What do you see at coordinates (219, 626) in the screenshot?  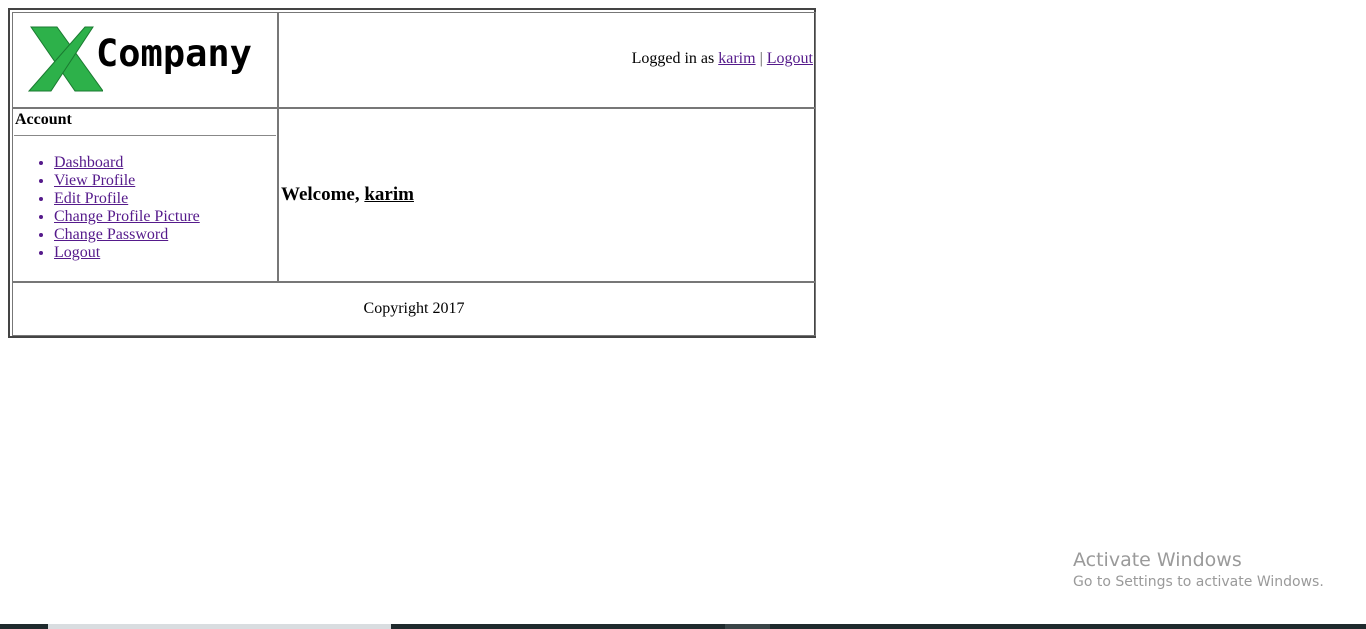 I see `taskbar-active-app` at bounding box center [219, 626].